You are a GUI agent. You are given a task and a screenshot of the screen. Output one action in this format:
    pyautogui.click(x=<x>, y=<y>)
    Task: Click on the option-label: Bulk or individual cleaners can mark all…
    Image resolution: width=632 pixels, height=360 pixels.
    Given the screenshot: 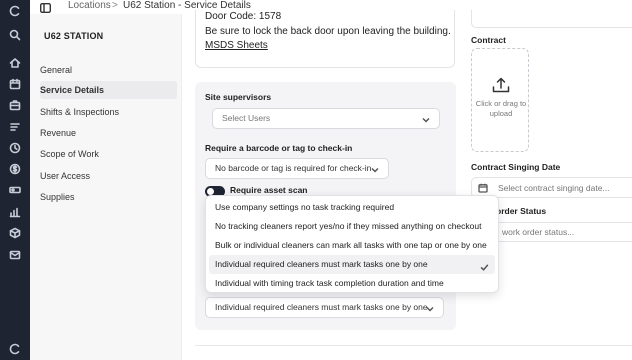 What is the action you would take?
    pyautogui.click(x=351, y=245)
    